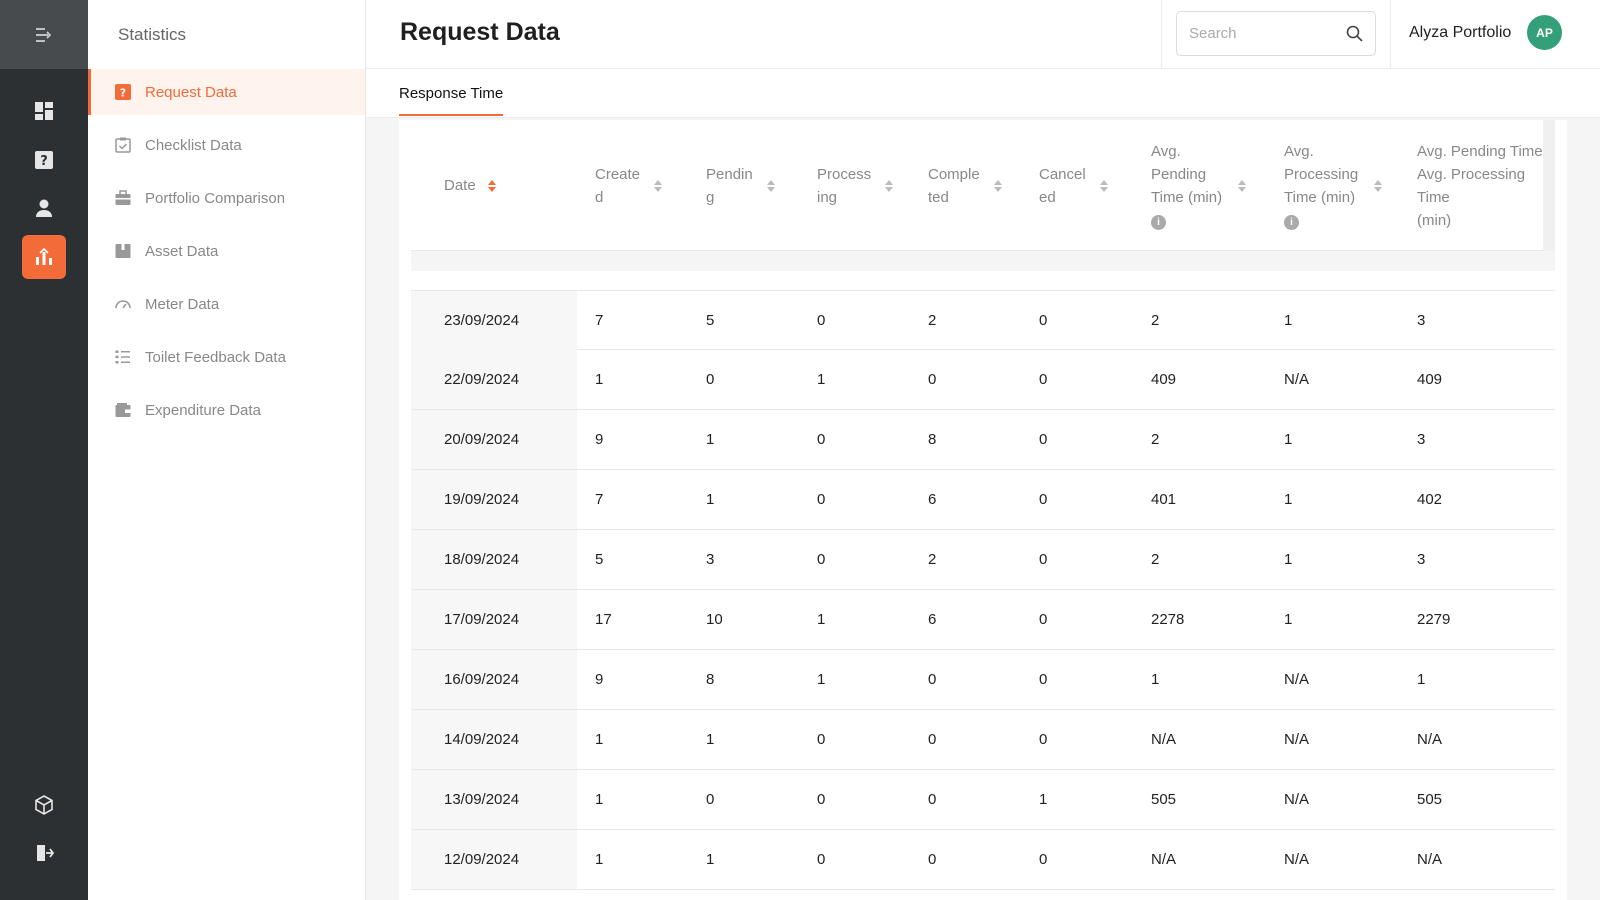 The width and height of the screenshot is (1600, 900). What do you see at coordinates (203, 410) in the screenshot?
I see `sidebar-item-label: Expenditure Data` at bounding box center [203, 410].